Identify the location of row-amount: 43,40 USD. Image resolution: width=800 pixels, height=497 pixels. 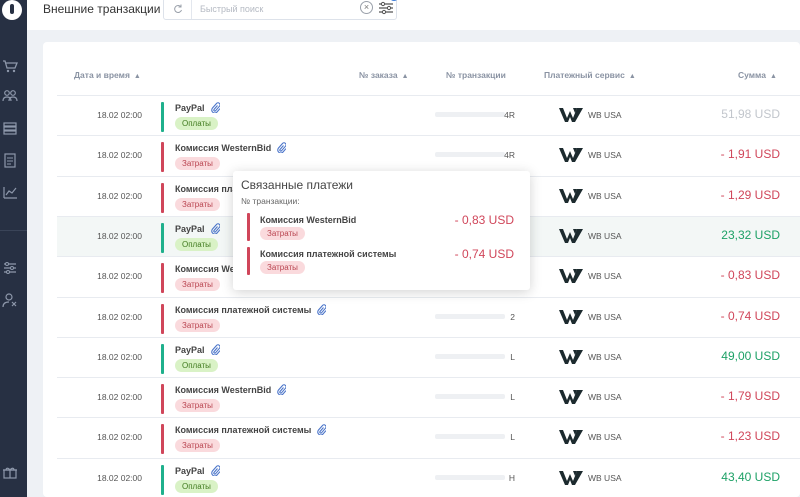
(750, 476).